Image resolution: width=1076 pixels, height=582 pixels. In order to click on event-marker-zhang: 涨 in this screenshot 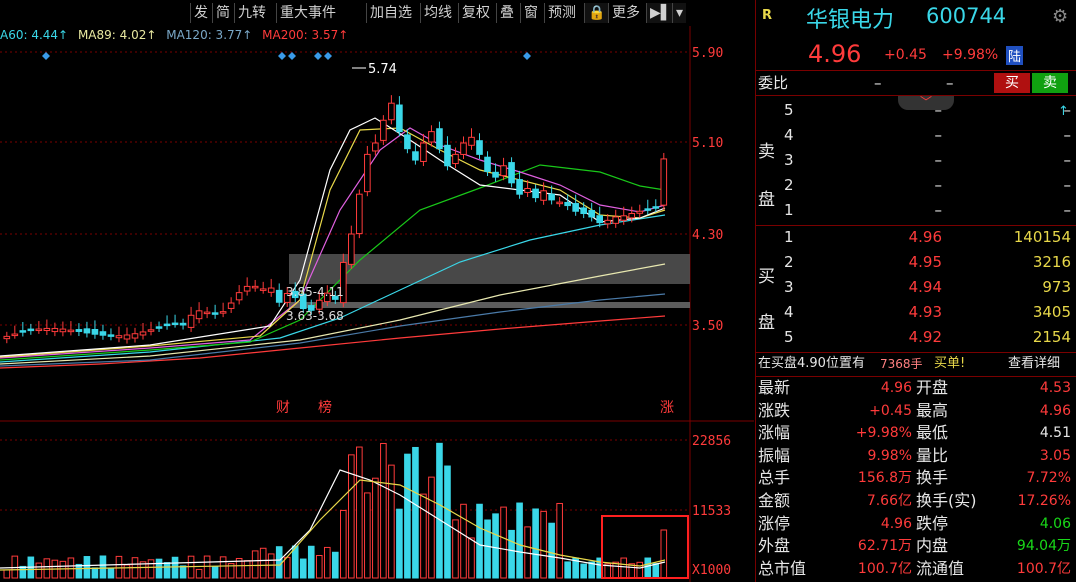, I will do `click(667, 408)`.